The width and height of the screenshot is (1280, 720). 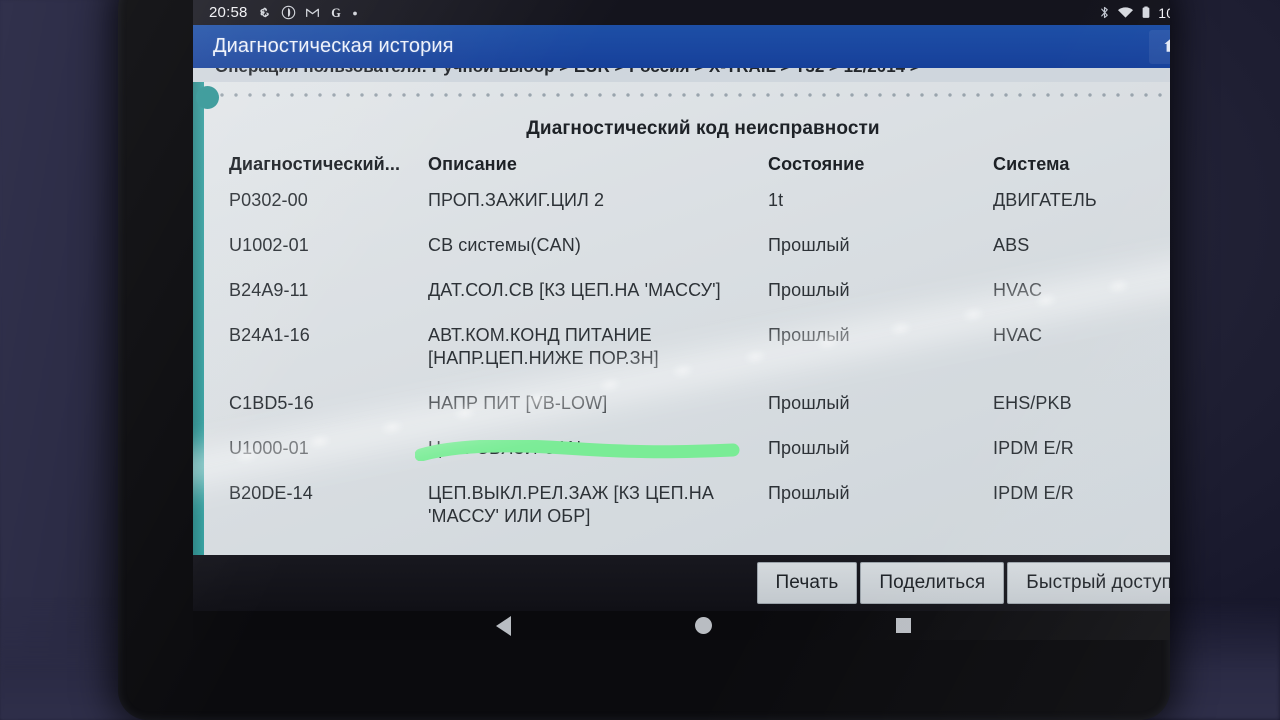 What do you see at coordinates (932, 583) in the screenshot?
I see `share-button: Поделиться` at bounding box center [932, 583].